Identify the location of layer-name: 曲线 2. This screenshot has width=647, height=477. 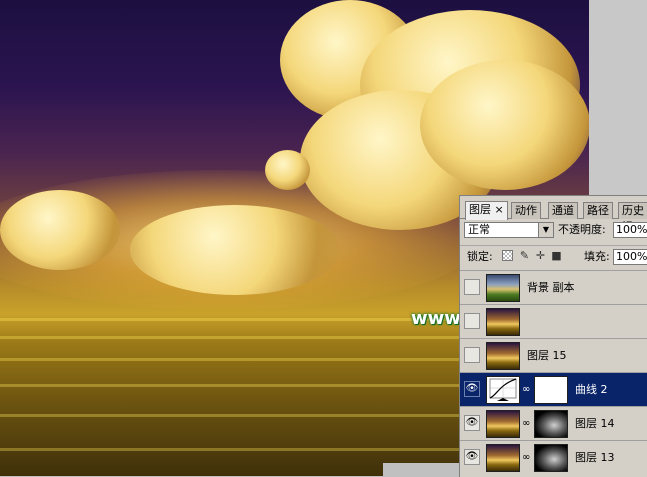
(591, 389).